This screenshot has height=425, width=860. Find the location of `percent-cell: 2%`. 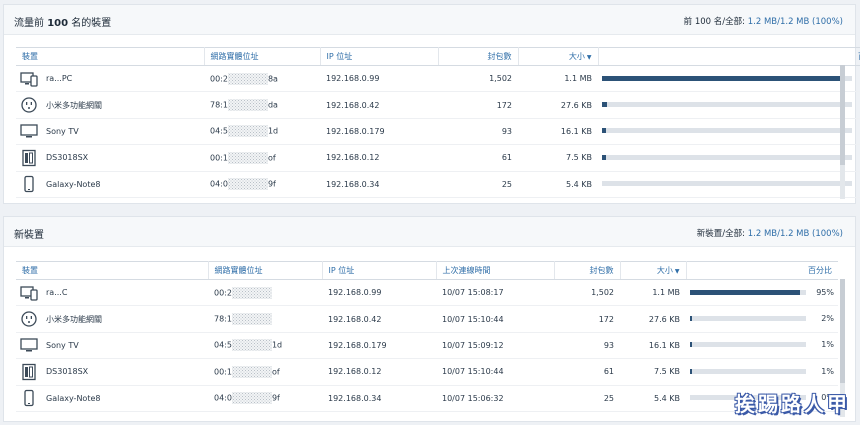

percent-cell: 2% is located at coordinates (762, 319).